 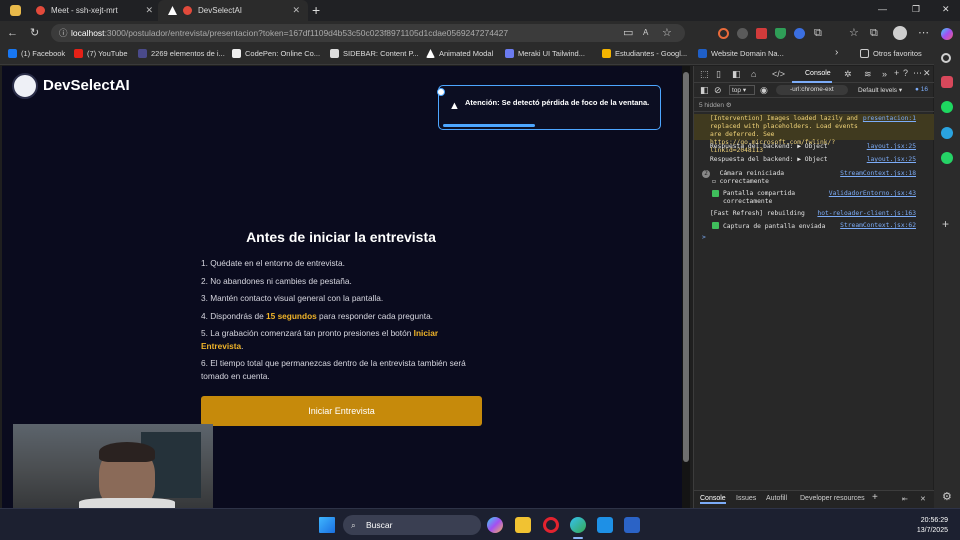 What do you see at coordinates (316, 10) in the screenshot?
I see `new-tab-button: +` at bounding box center [316, 10].